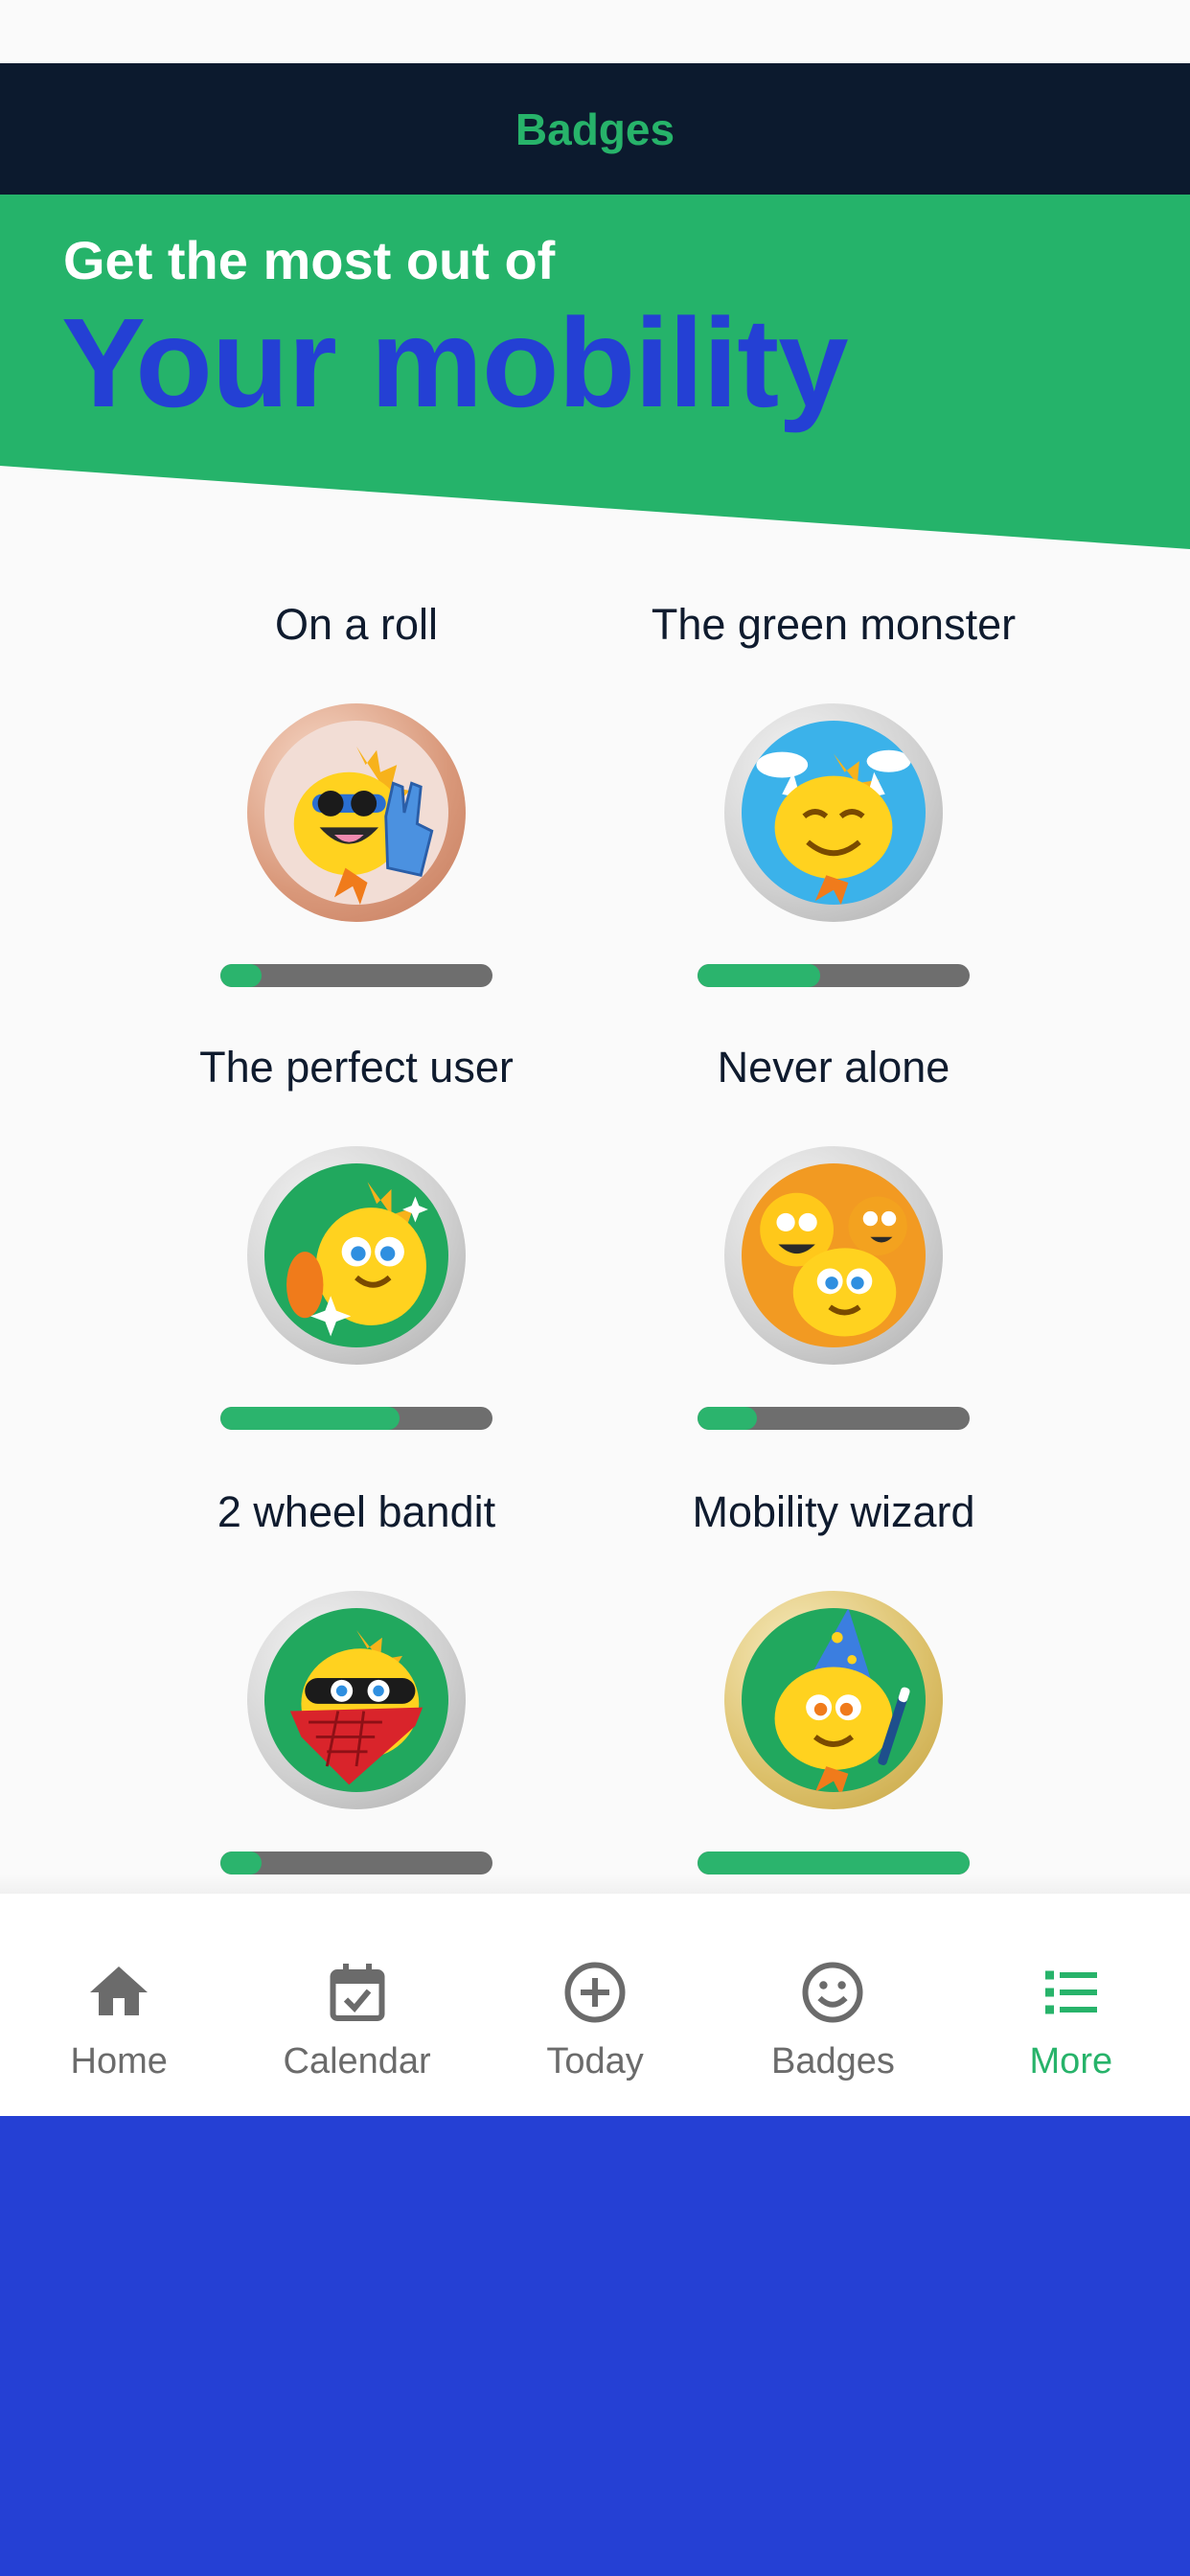  What do you see at coordinates (595, 31) in the screenshot?
I see `status-bar` at bounding box center [595, 31].